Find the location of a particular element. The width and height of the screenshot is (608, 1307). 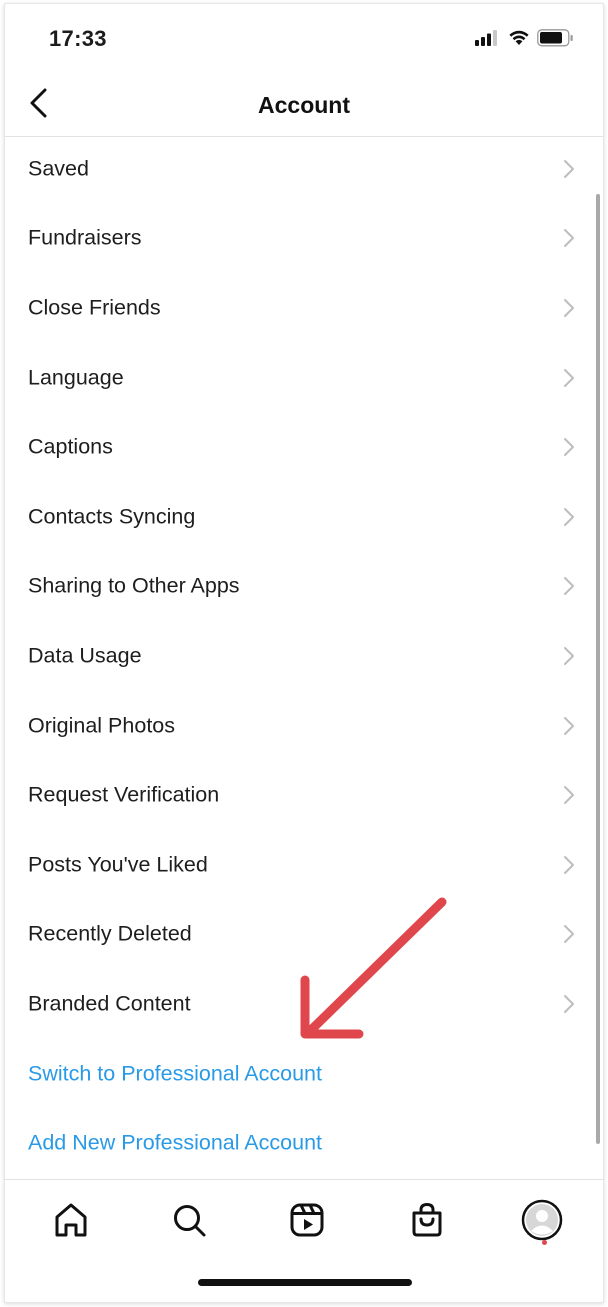

menu-item-saved: Saved is located at coordinates (304, 169).